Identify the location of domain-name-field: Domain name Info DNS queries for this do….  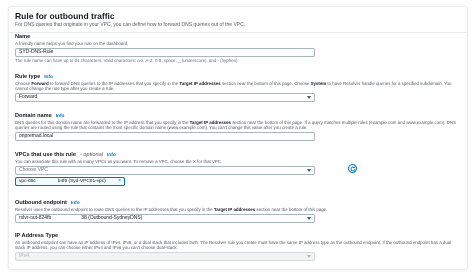
(238, 127).